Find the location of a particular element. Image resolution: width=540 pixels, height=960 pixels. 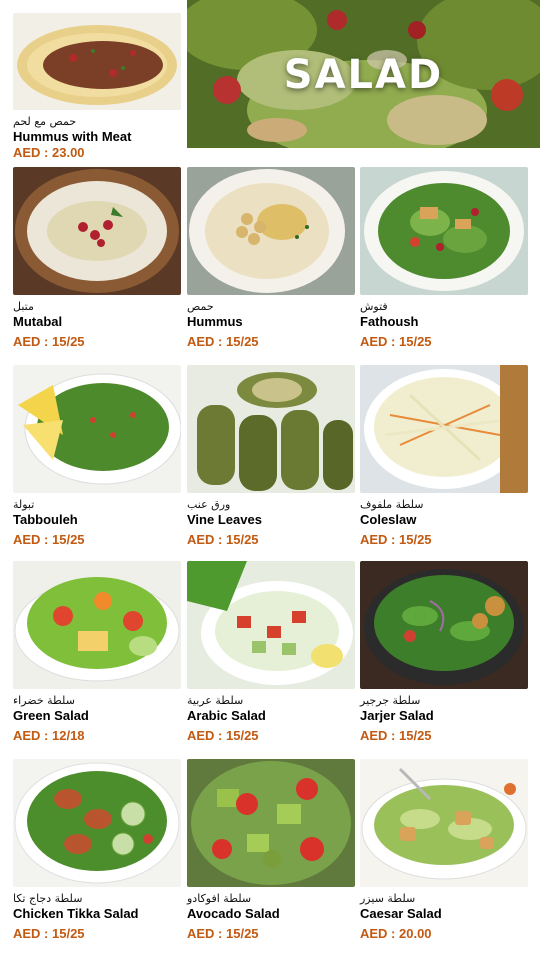

item-name: Coleslaw is located at coordinates (388, 519).